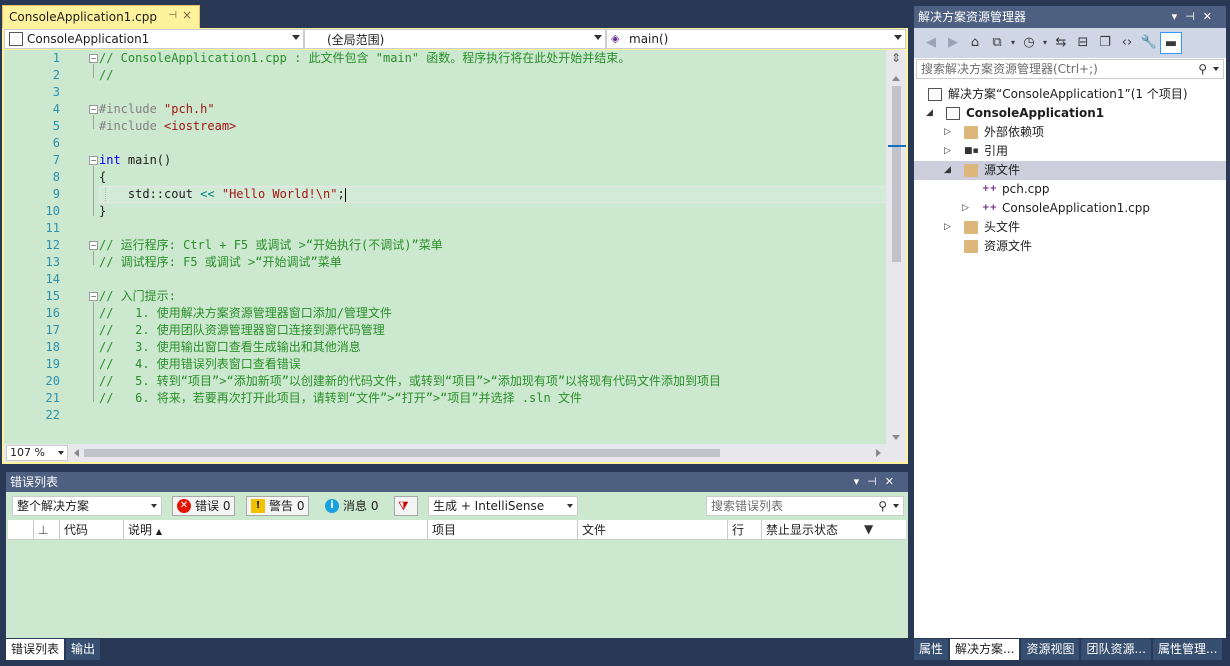  What do you see at coordinates (1127, 43) in the screenshot?
I see `view-code-icon: ‹›` at bounding box center [1127, 43].